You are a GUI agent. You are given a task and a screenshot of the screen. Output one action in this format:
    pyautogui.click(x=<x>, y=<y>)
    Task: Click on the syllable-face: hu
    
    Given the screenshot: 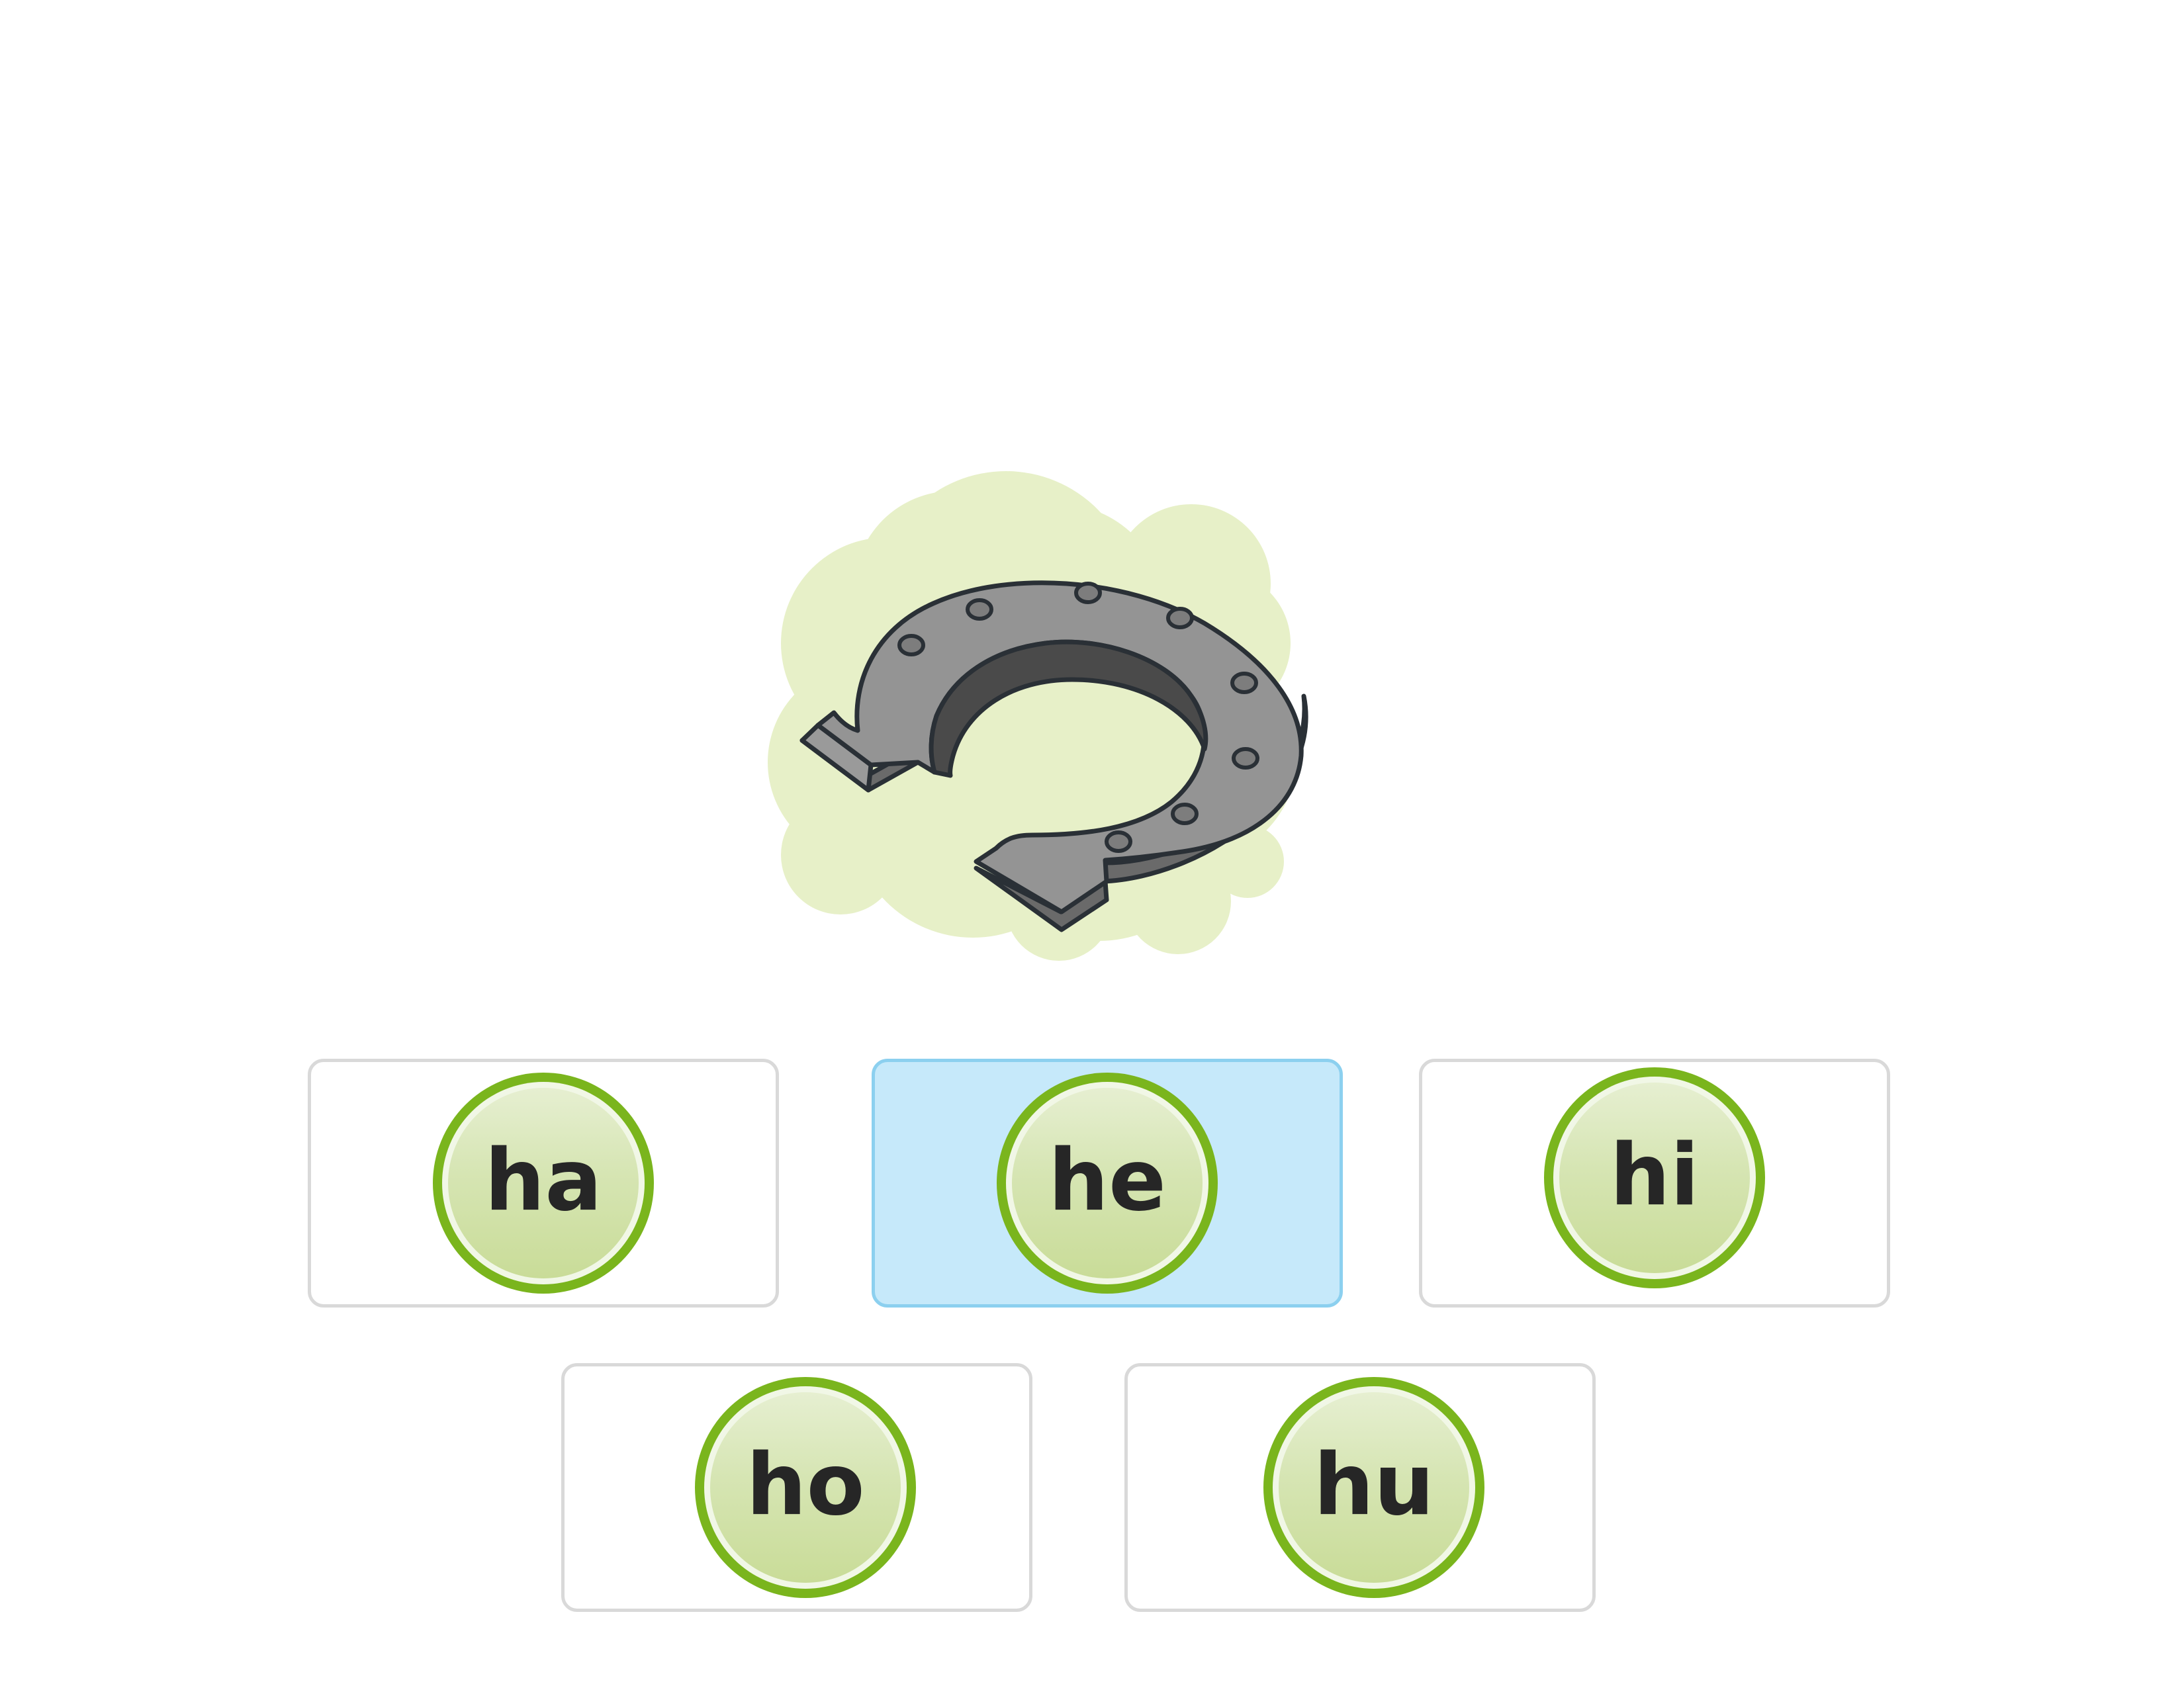 What is the action you would take?
    pyautogui.click(x=1374, y=1487)
    